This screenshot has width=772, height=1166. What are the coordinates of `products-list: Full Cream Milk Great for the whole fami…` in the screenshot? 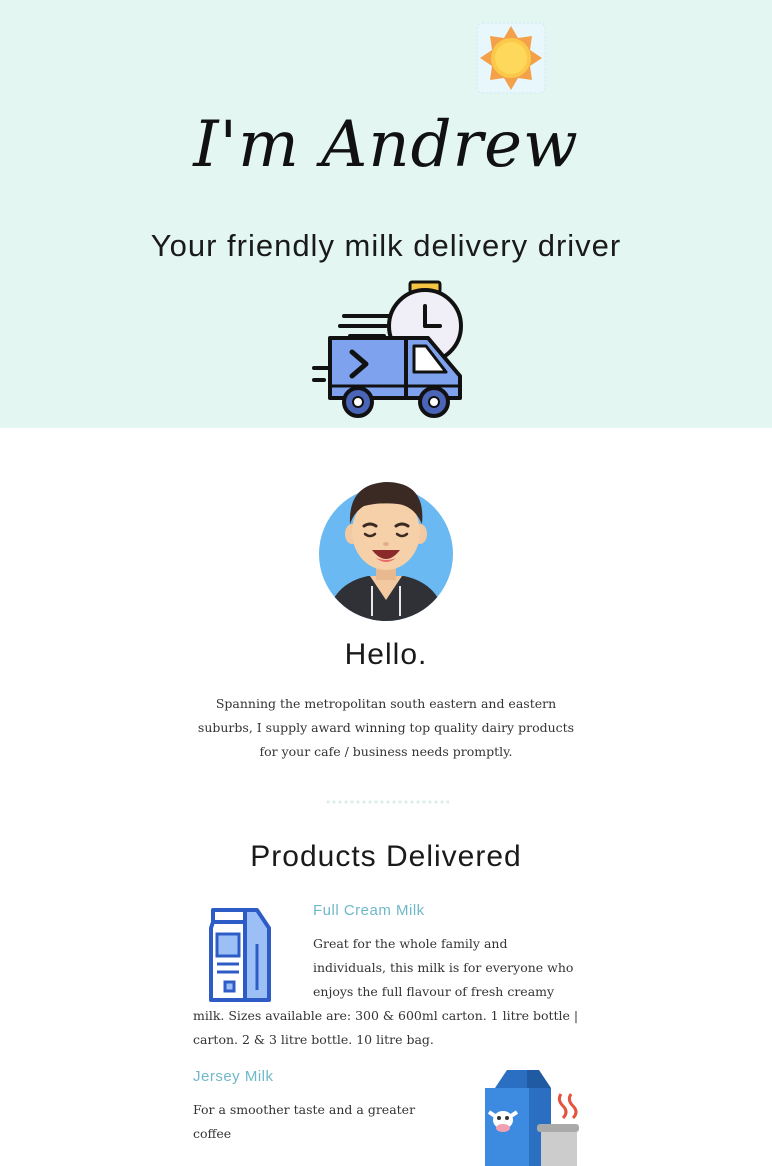 It's located at (386, 1032).